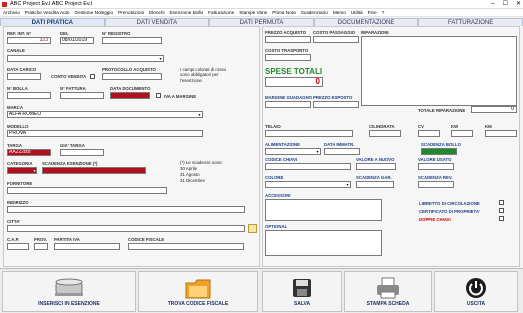  I want to click on menu-fine: Fine, so click(372, 12).